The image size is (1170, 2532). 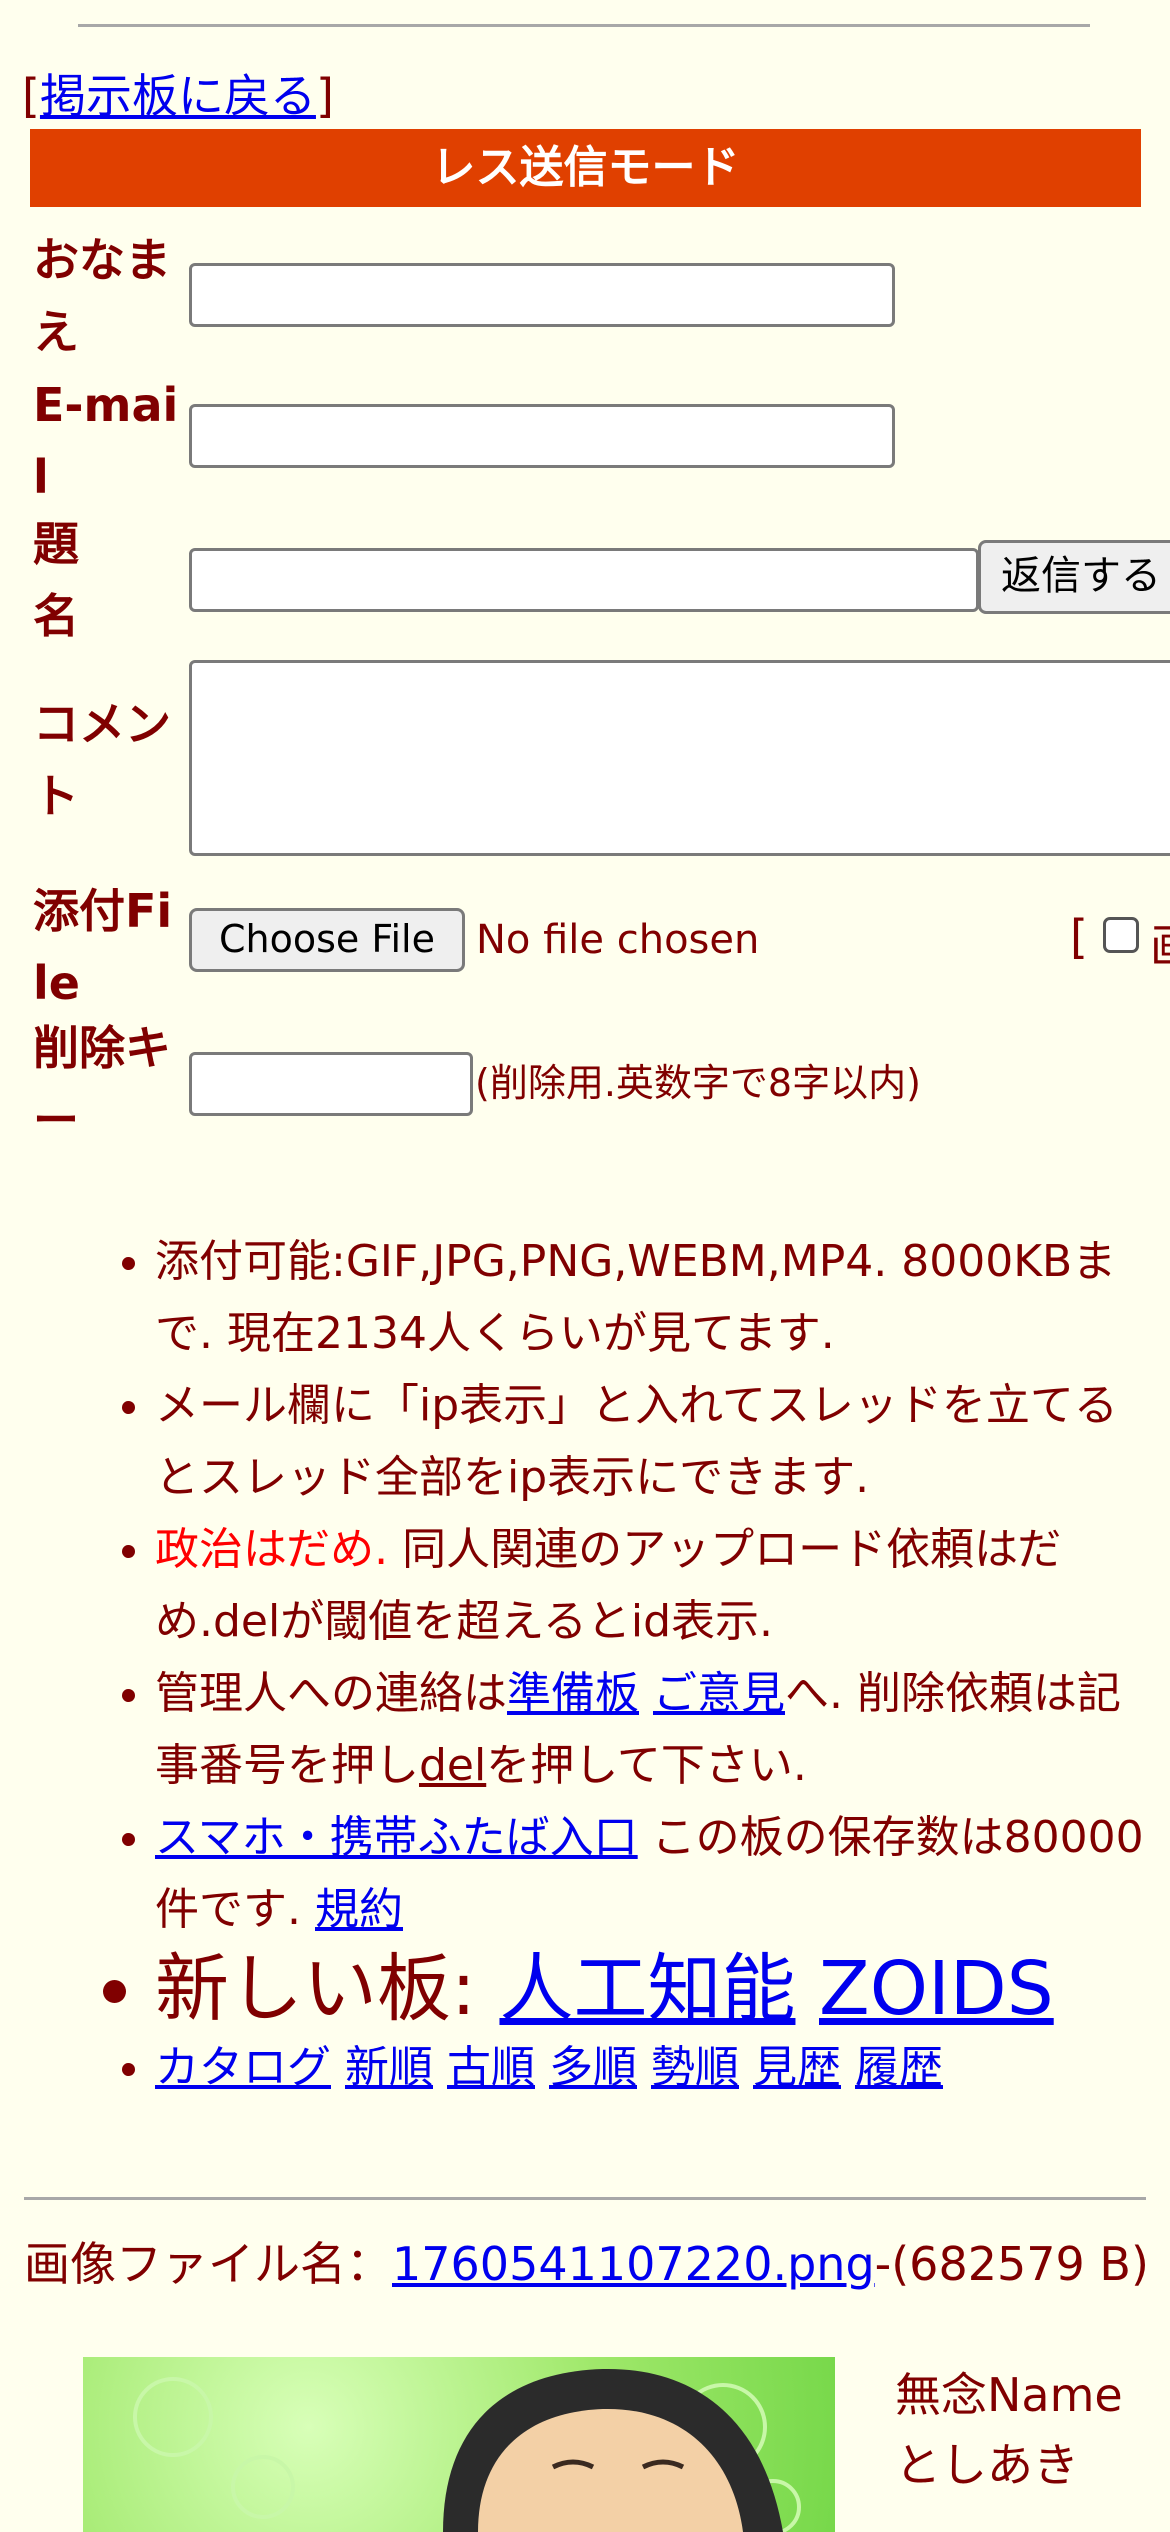 What do you see at coordinates (1160, 943) in the screenshot?
I see `image-option-label: 画` at bounding box center [1160, 943].